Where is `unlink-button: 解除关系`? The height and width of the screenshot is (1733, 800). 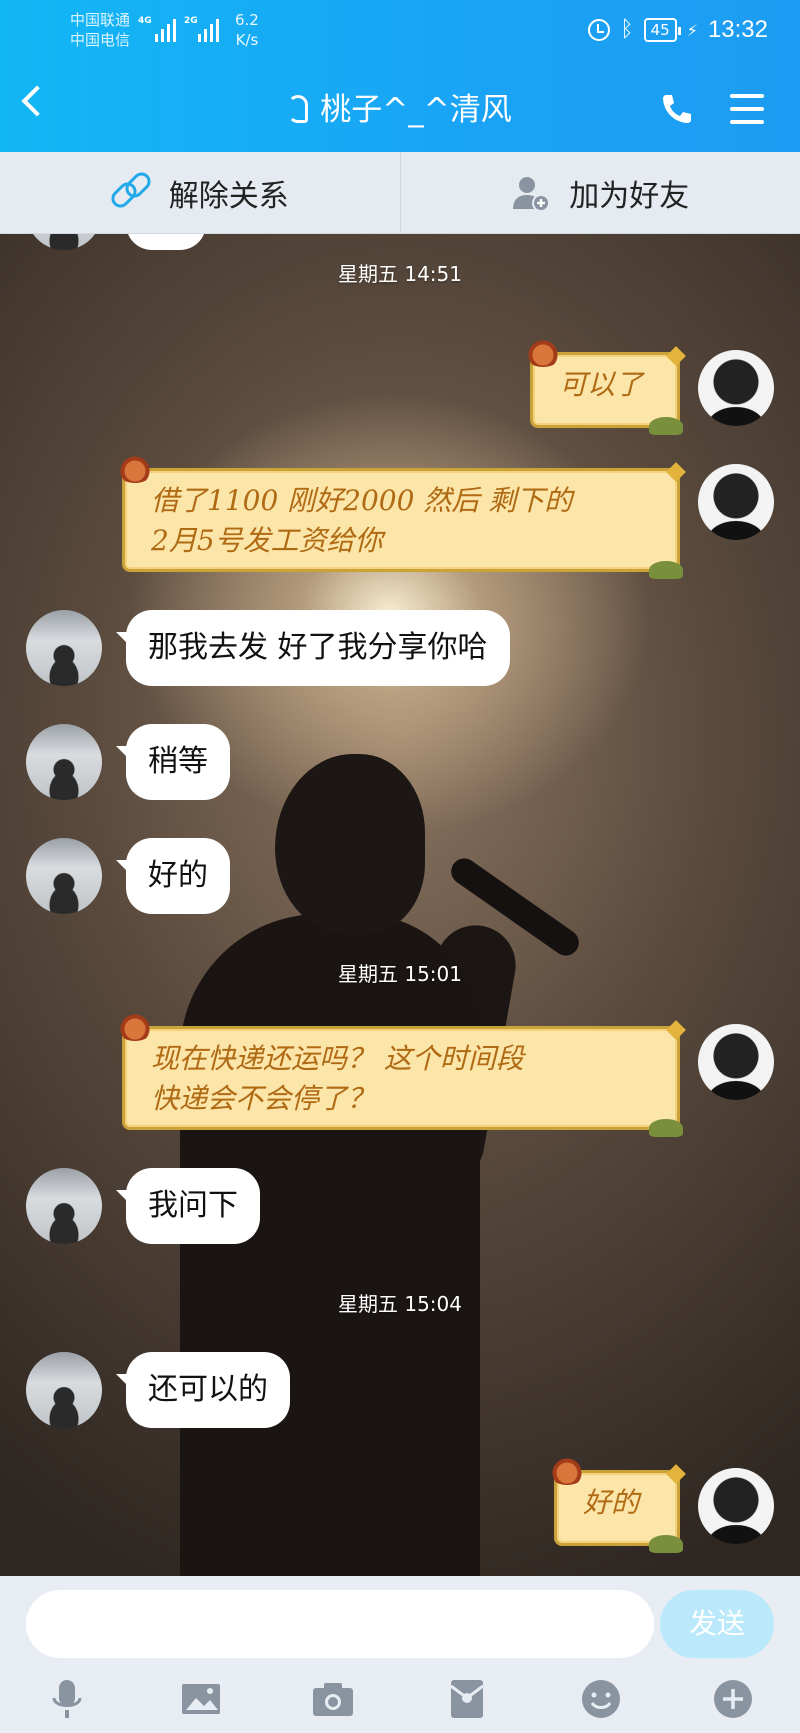 unlink-button: 解除关系 is located at coordinates (200, 192).